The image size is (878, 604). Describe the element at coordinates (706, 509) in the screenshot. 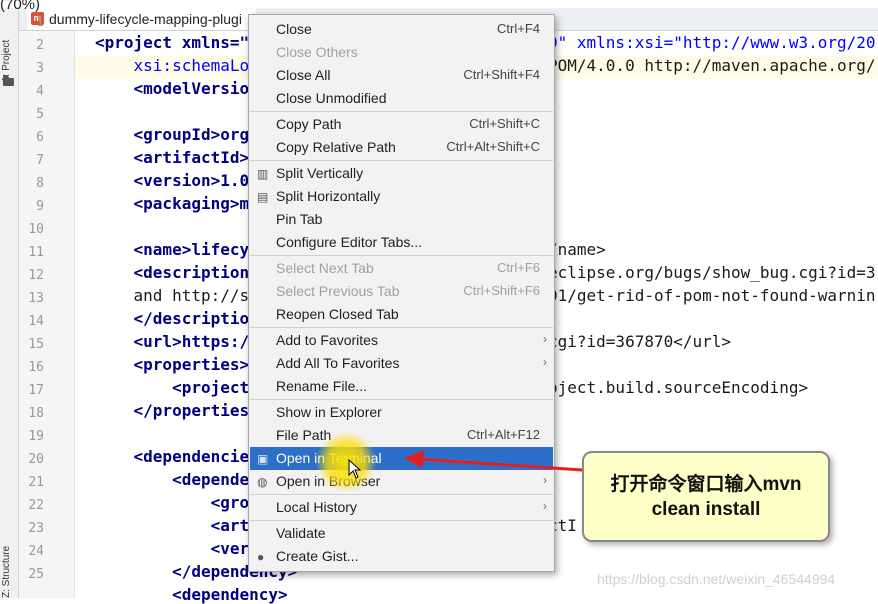

I see `callout-line-2: clean install` at that location.